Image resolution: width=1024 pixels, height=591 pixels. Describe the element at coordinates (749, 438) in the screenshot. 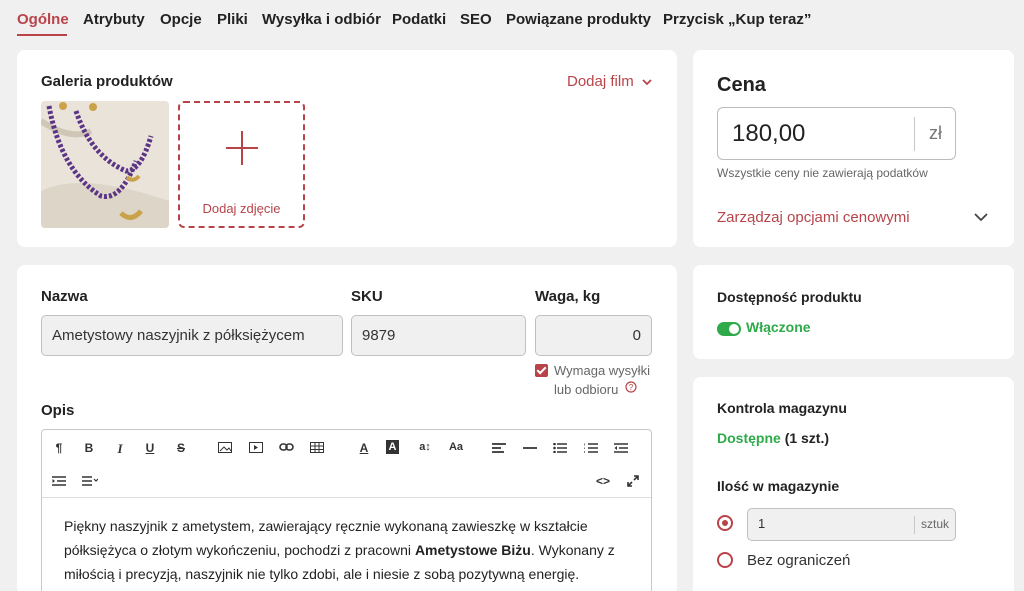

I see `stock-status-available: Dostępne` at that location.